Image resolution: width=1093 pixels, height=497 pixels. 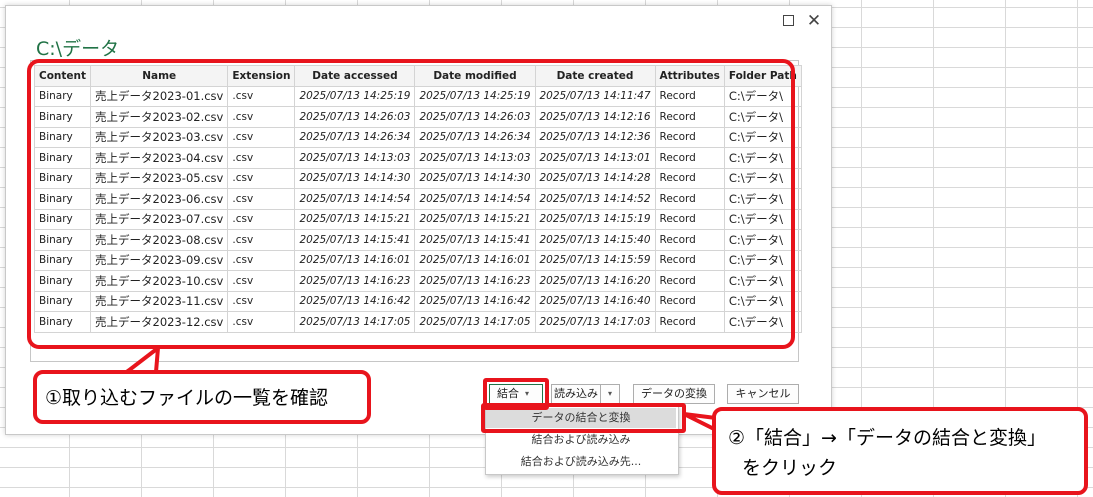 What do you see at coordinates (887, 438) in the screenshot?
I see `callout2-line1: ②「結合」→「データの結合と変換」` at bounding box center [887, 438].